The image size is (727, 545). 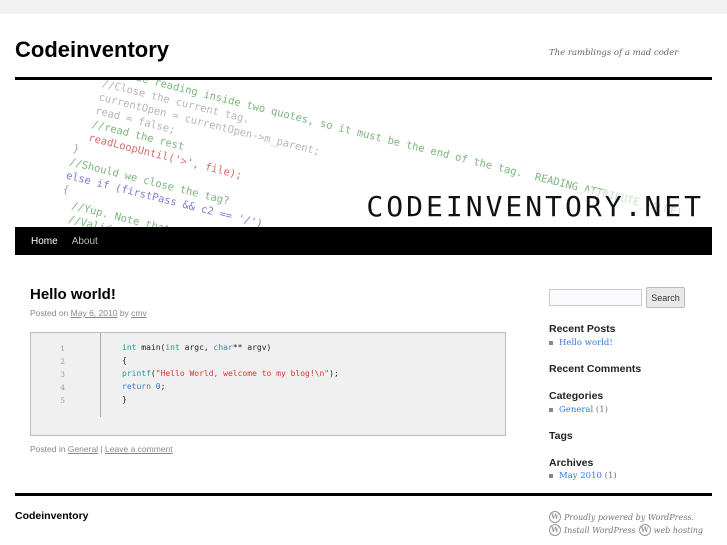 I want to click on footer-links: W Install WordPress Wweb hosting, so click(x=626, y=530).